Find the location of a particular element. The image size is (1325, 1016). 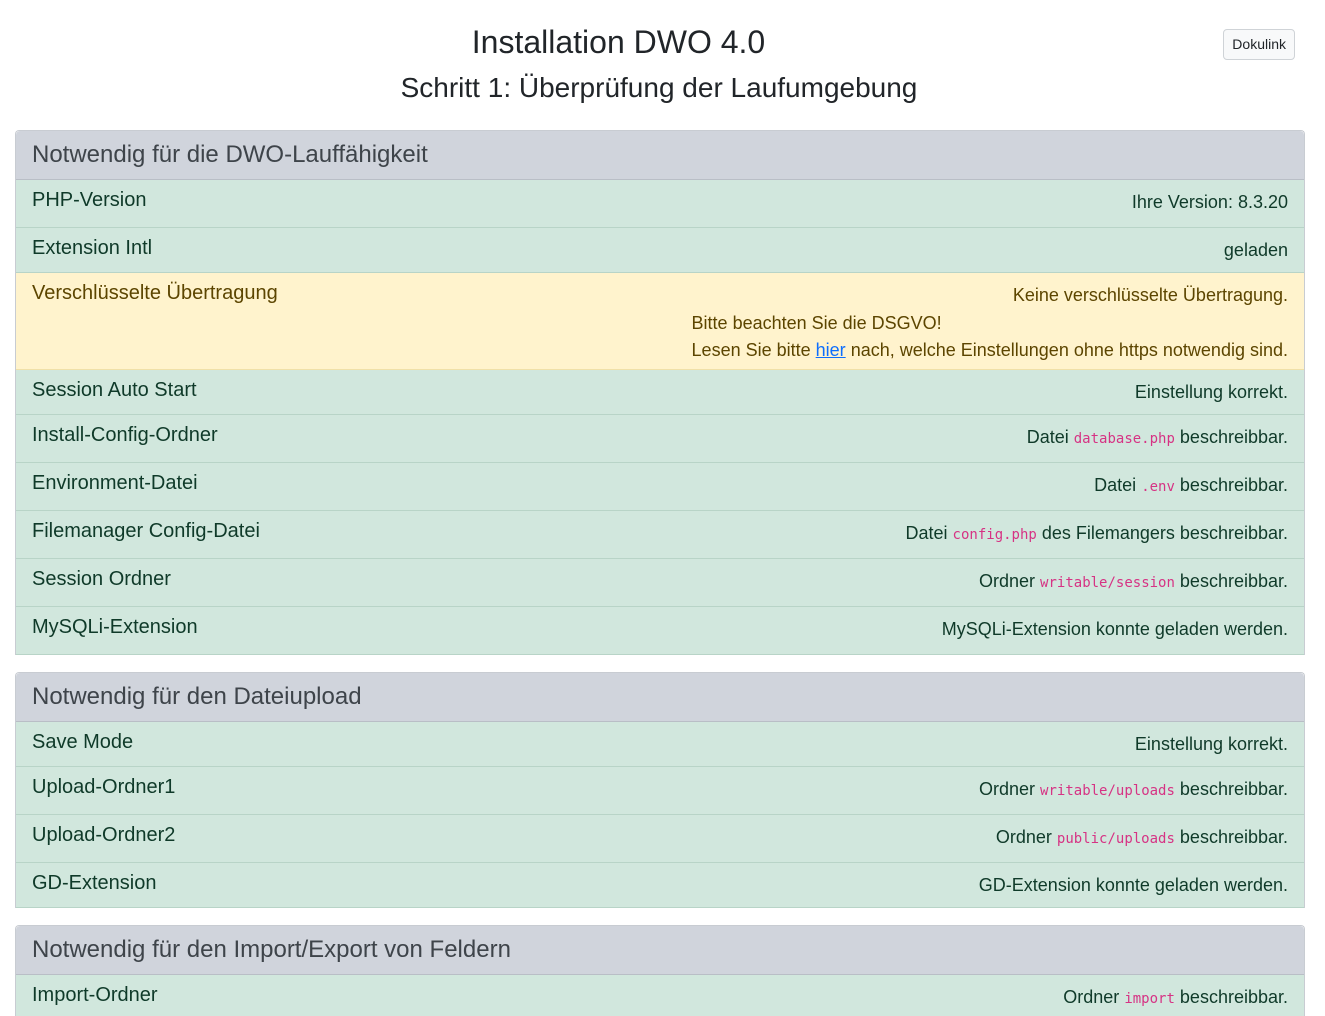

check-label: Import-Ordner is located at coordinates (95, 995).